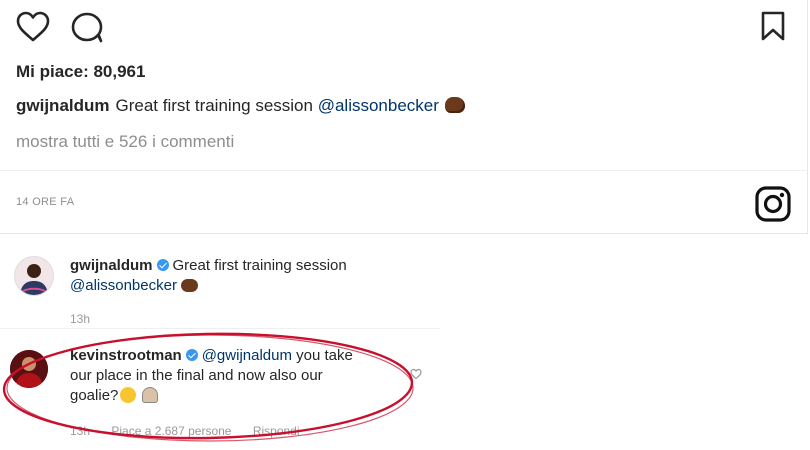 This screenshot has width=810, height=450. I want to click on person-emoji-icon, so click(150, 395).